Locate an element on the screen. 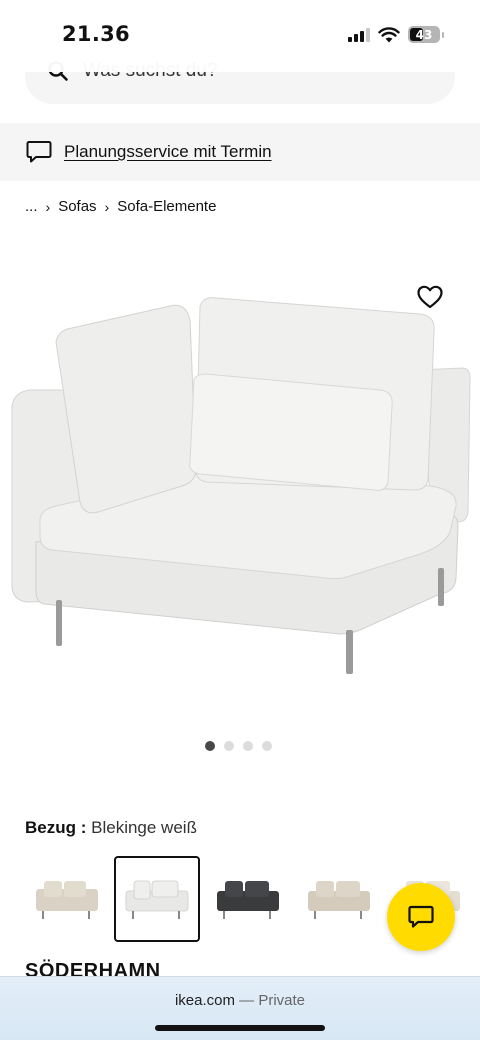 The image size is (480, 1040). home-indicator is located at coordinates (240, 1028).